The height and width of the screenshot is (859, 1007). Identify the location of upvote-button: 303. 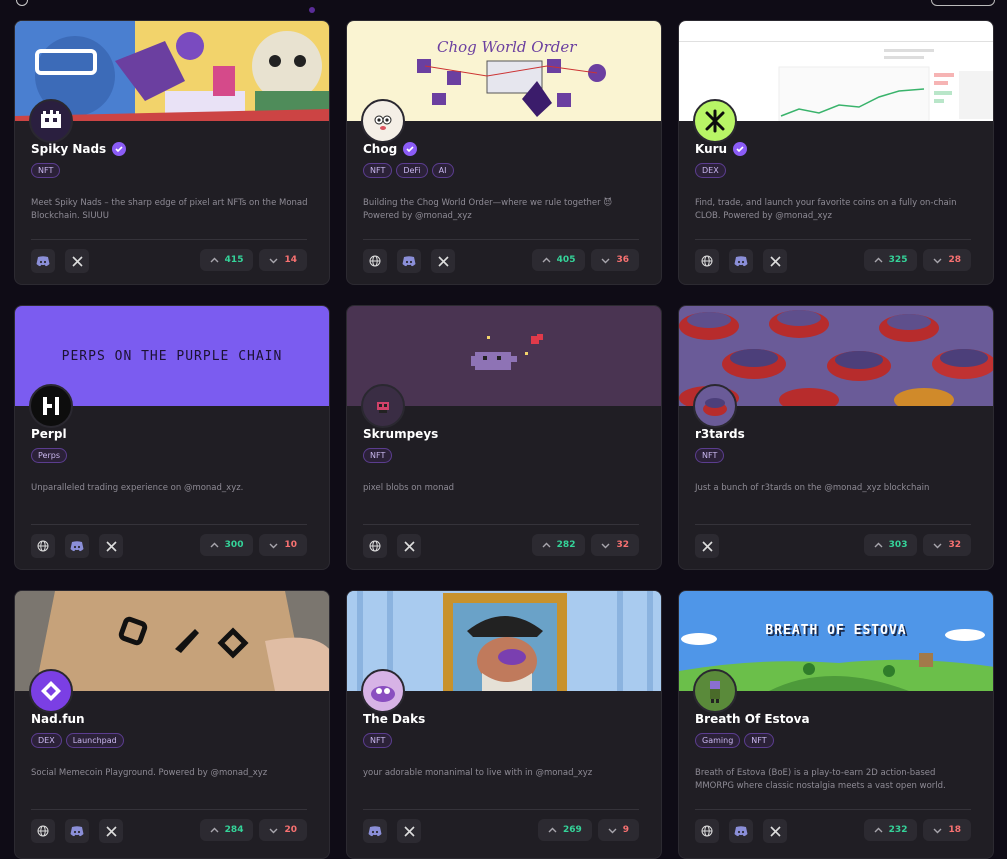
(890, 545).